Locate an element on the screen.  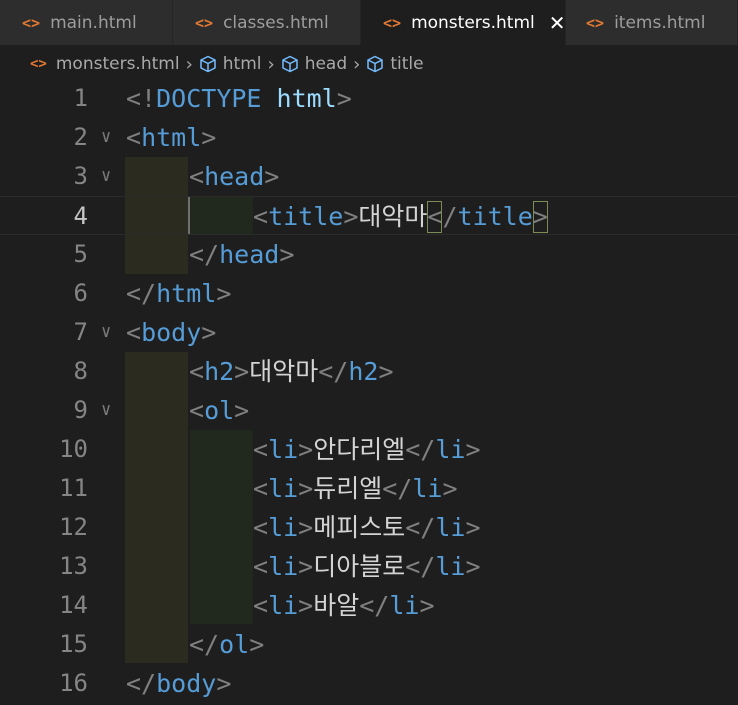
line-number: 5 is located at coordinates (80, 254).